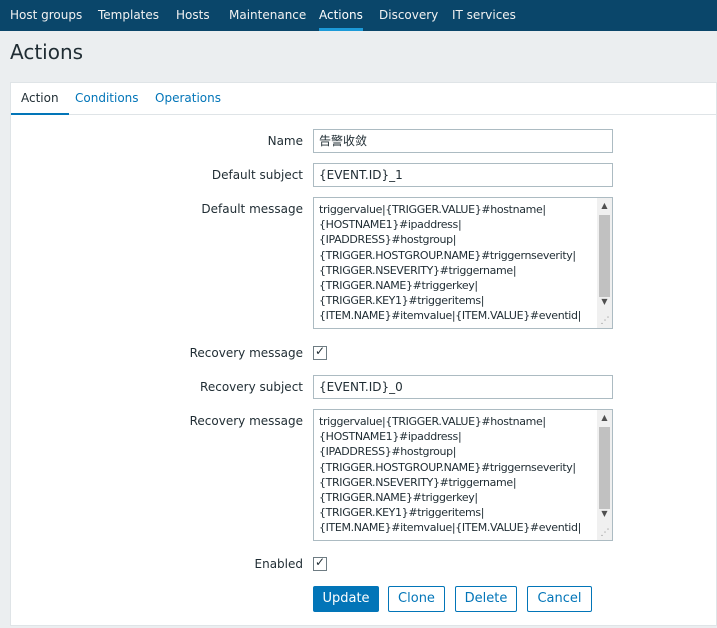  What do you see at coordinates (463, 175) in the screenshot?
I see `default-subject-field: {EVENT.ID}_1` at bounding box center [463, 175].